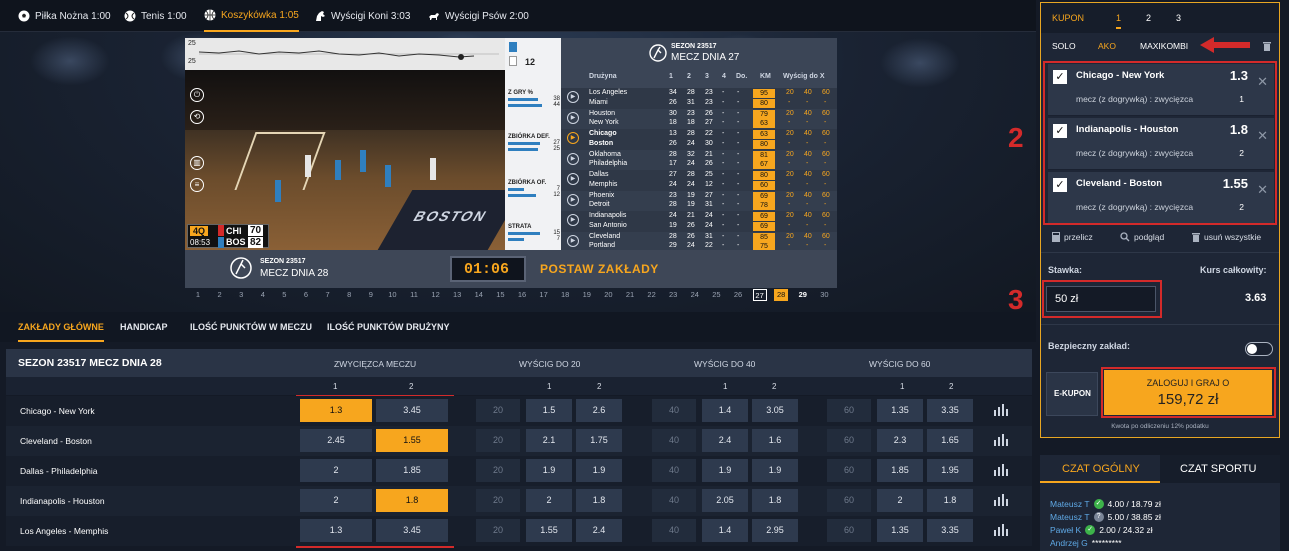 This screenshot has width=1289, height=551. Describe the element at coordinates (371, 295) in the screenshot. I see `day-button: 9` at that location.